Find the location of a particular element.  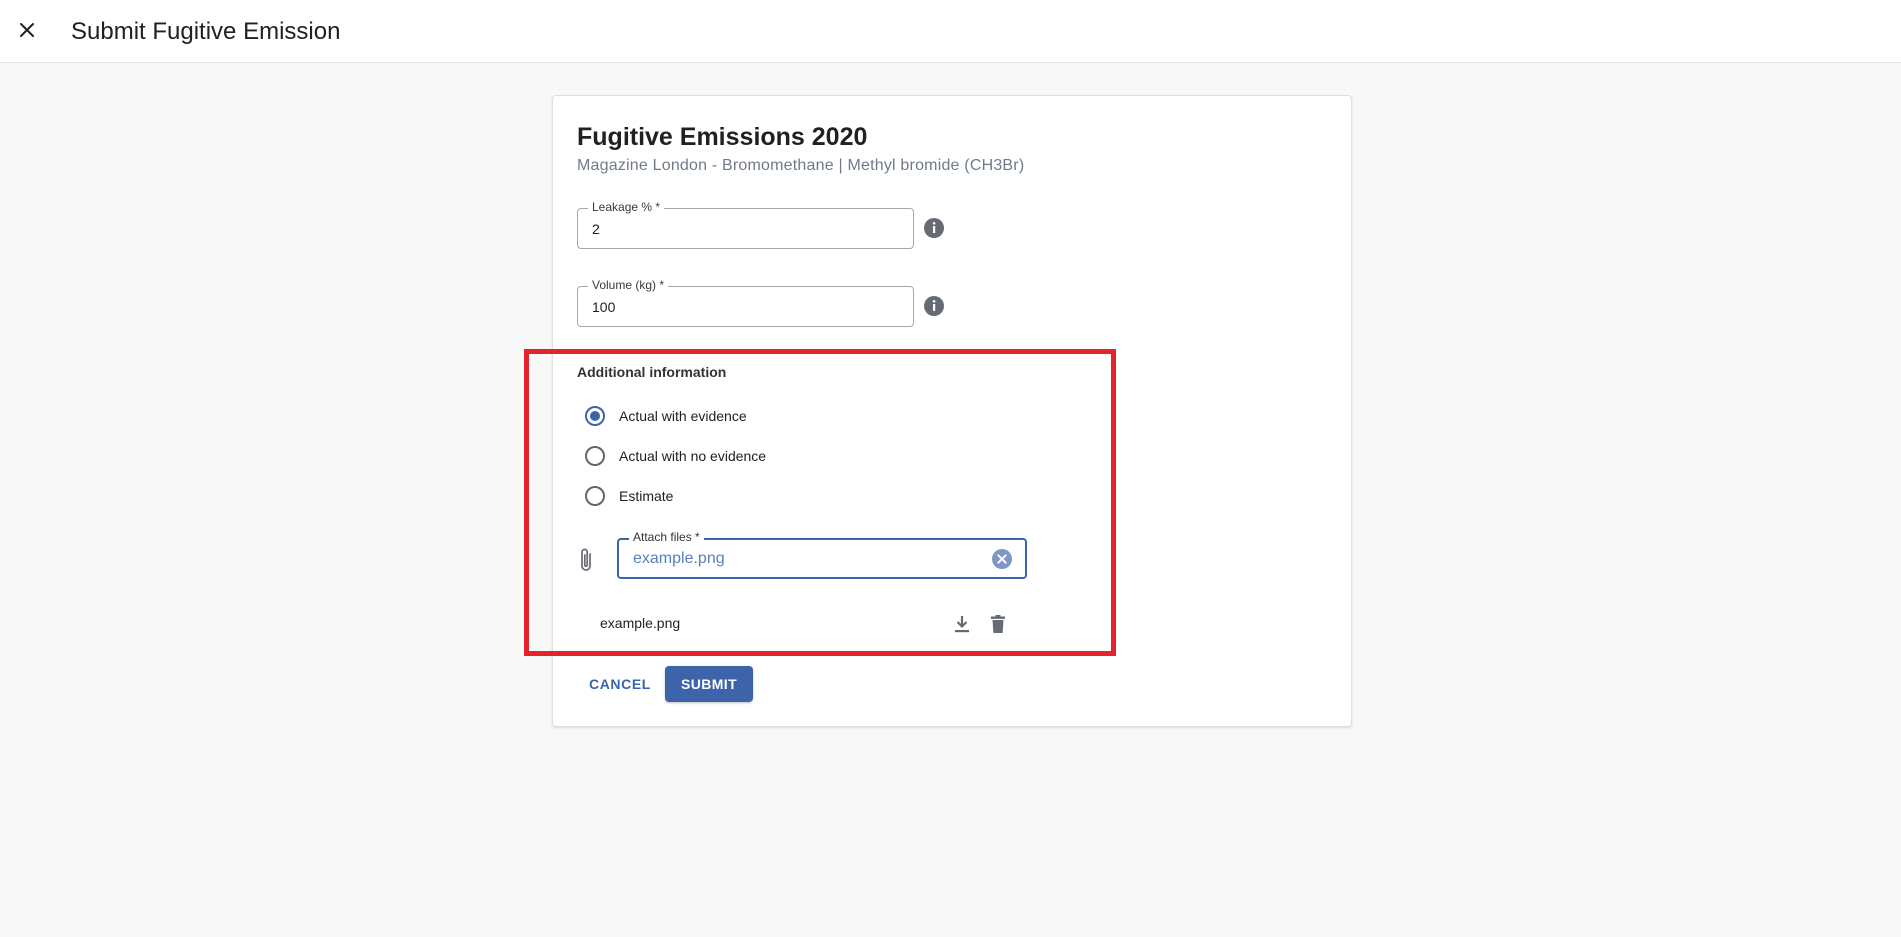

radio-actual-with-evidence: Actual with evidence is located at coordinates (666, 416).